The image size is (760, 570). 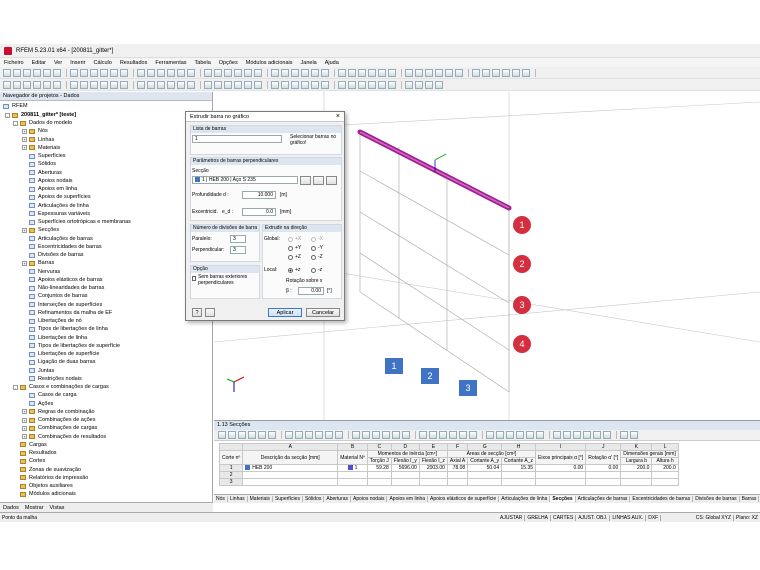 What do you see at coordinates (238, 499) in the screenshot?
I see `sheet-tab: Linhas` at bounding box center [238, 499].